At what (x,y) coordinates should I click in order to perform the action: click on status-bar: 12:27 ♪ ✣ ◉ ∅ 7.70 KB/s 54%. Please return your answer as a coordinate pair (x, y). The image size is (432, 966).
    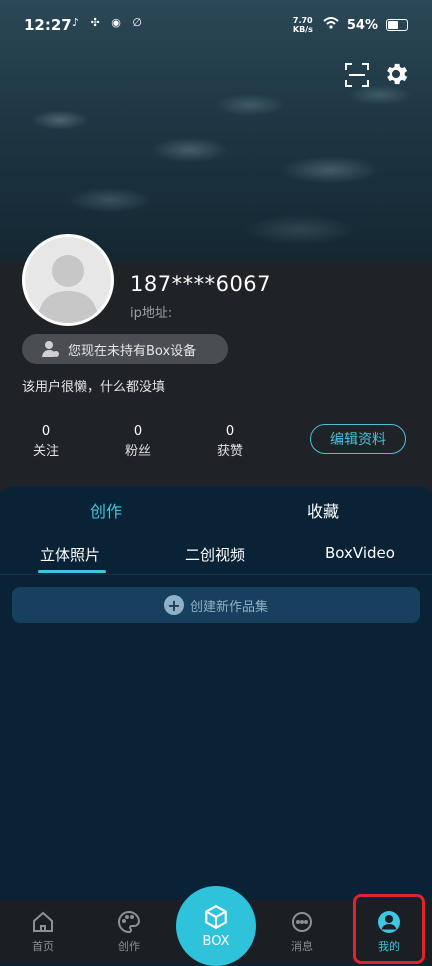
    Looking at the image, I should click on (216, 26).